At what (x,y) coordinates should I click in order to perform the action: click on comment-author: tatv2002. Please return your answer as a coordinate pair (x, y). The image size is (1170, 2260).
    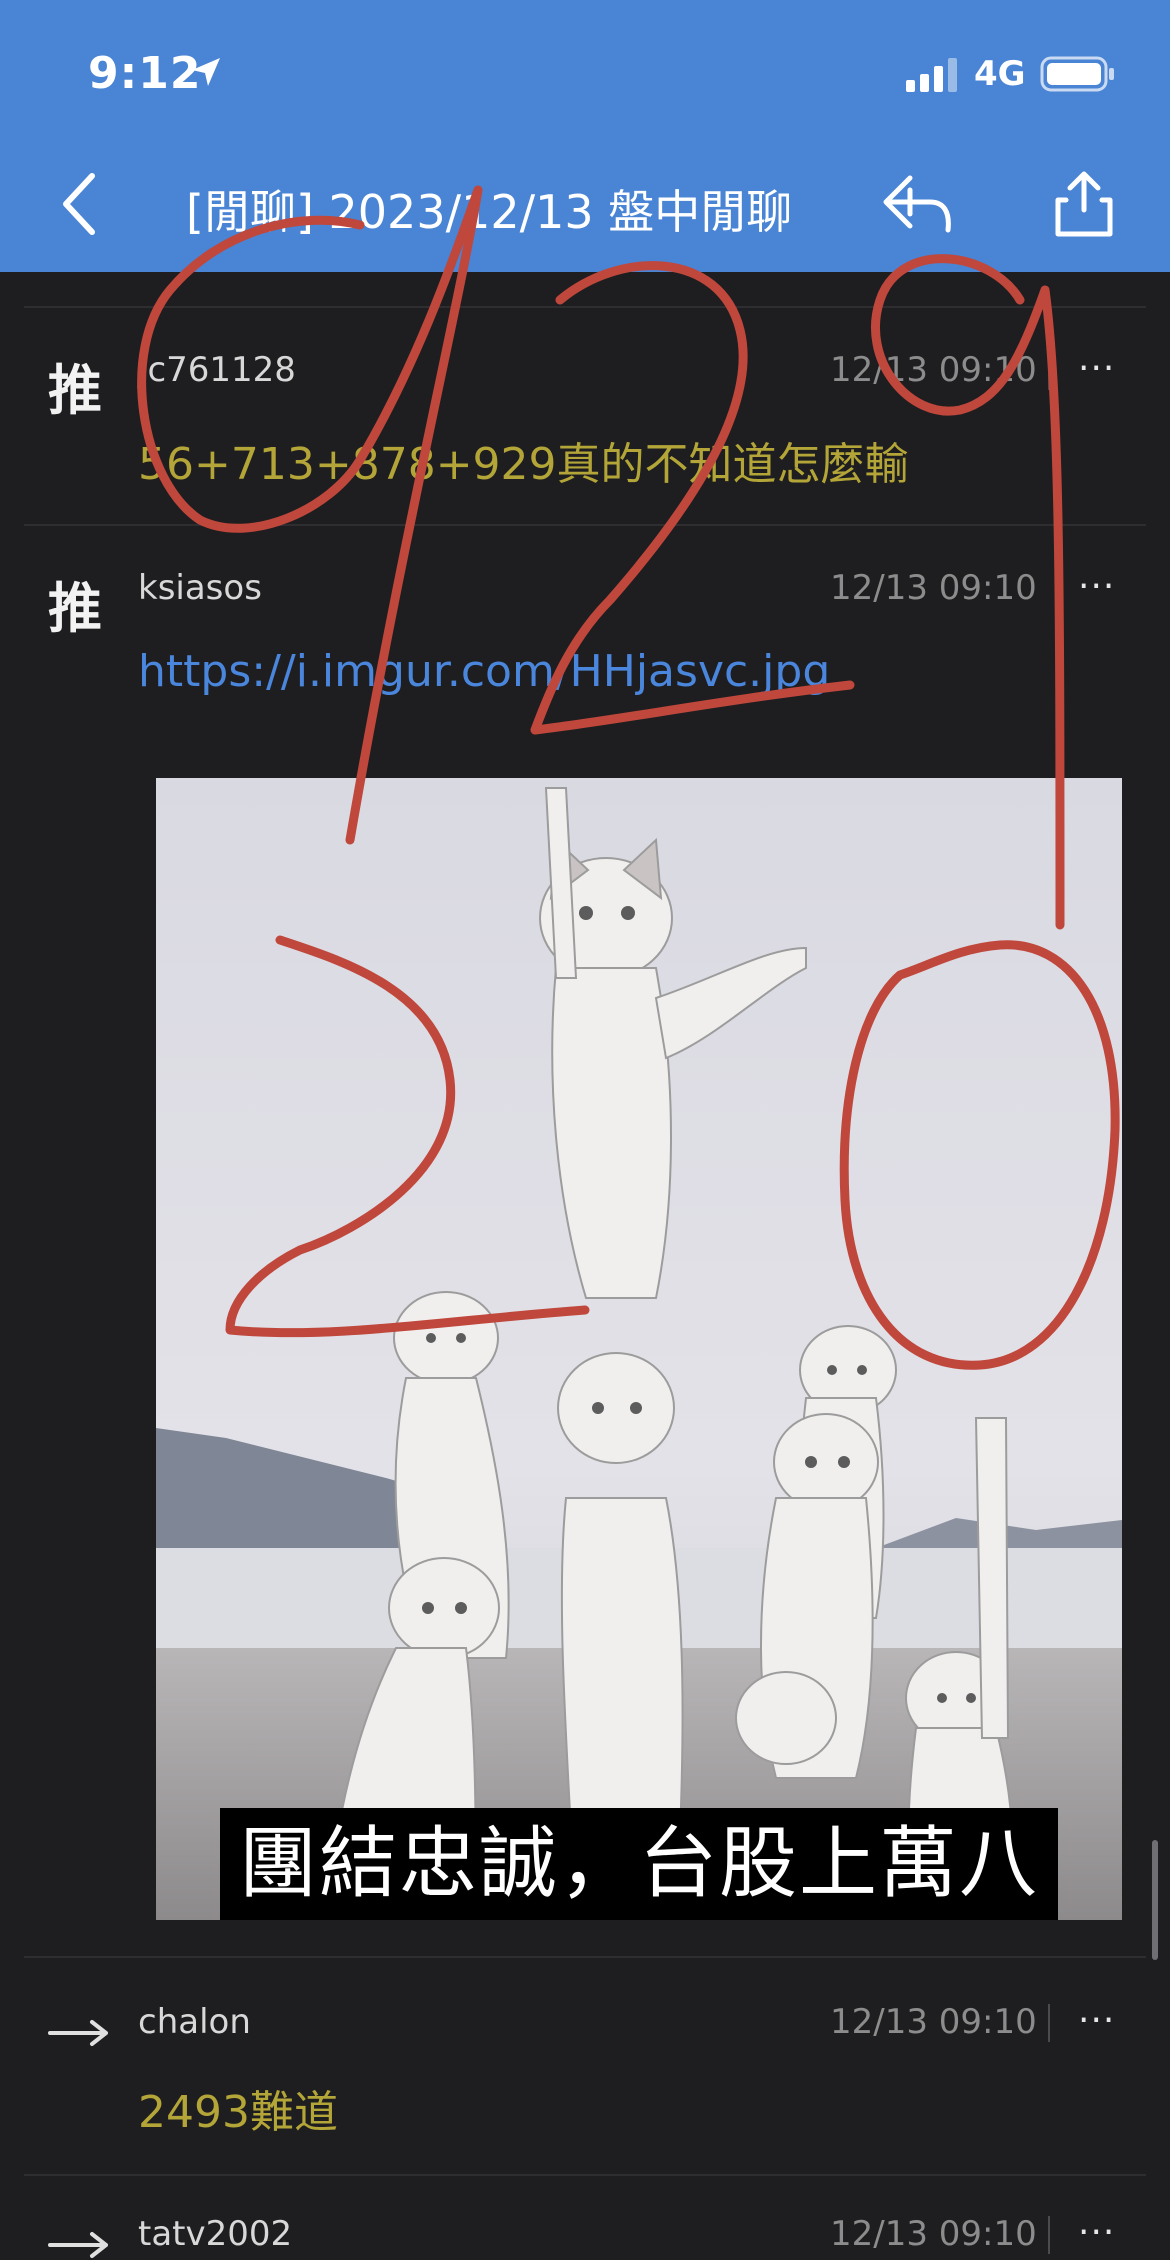
    Looking at the image, I should click on (215, 2234).